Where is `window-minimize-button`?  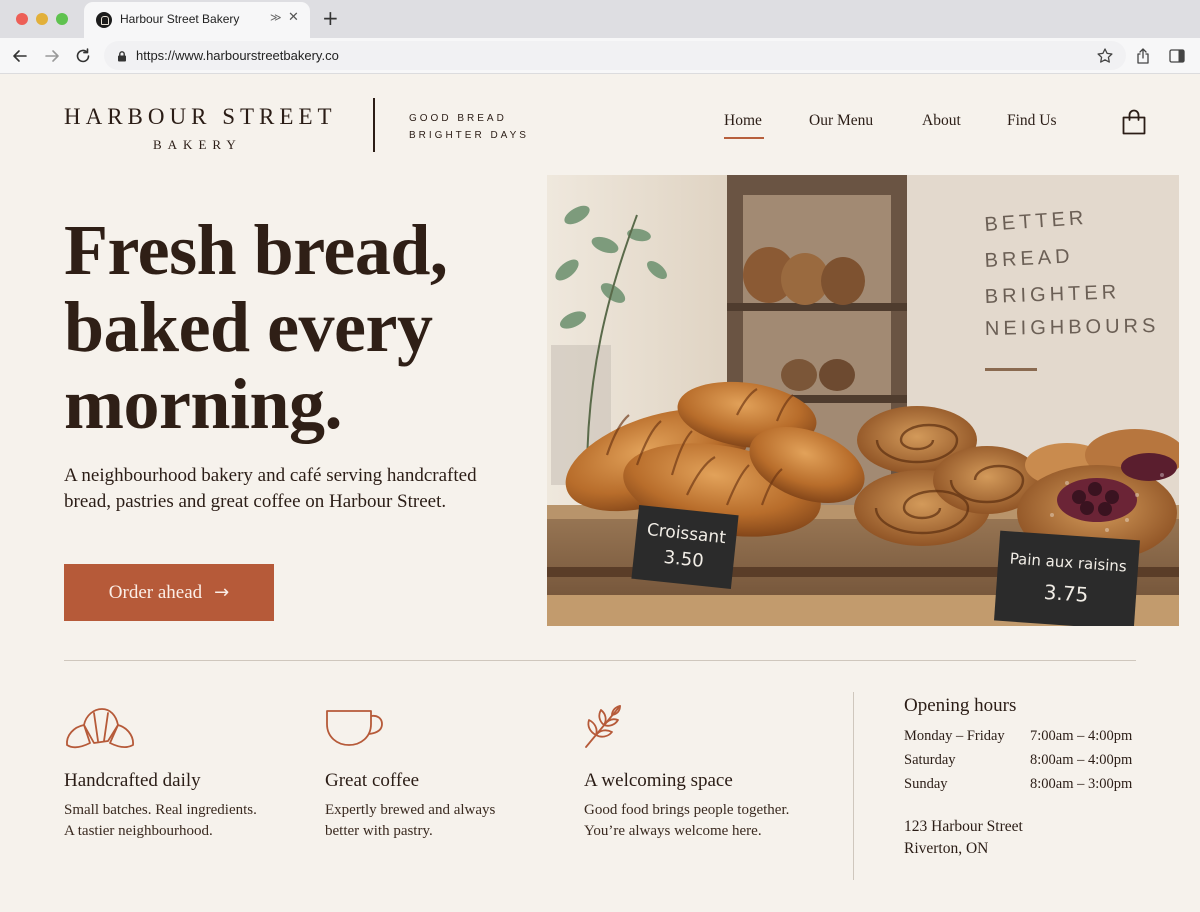 window-minimize-button is located at coordinates (42, 19).